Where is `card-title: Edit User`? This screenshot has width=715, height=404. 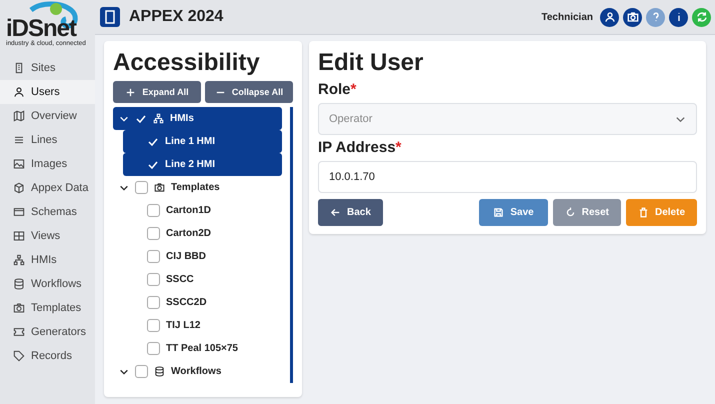
card-title: Edit User is located at coordinates (371, 63).